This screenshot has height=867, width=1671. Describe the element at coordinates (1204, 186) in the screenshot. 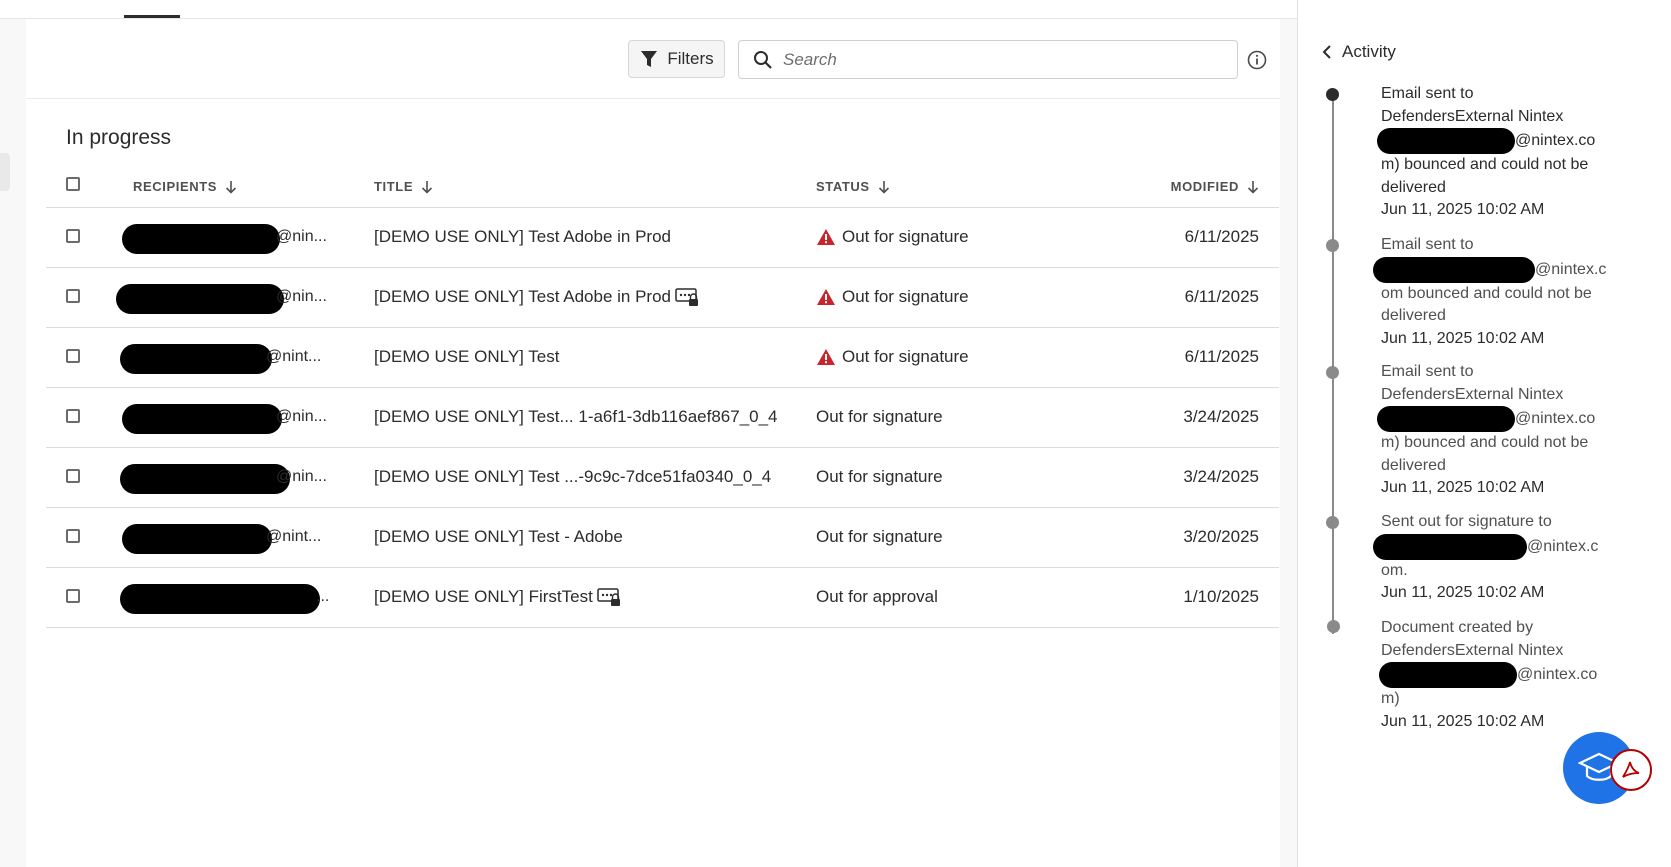

I see `column-header-label: MODIFIED` at that location.